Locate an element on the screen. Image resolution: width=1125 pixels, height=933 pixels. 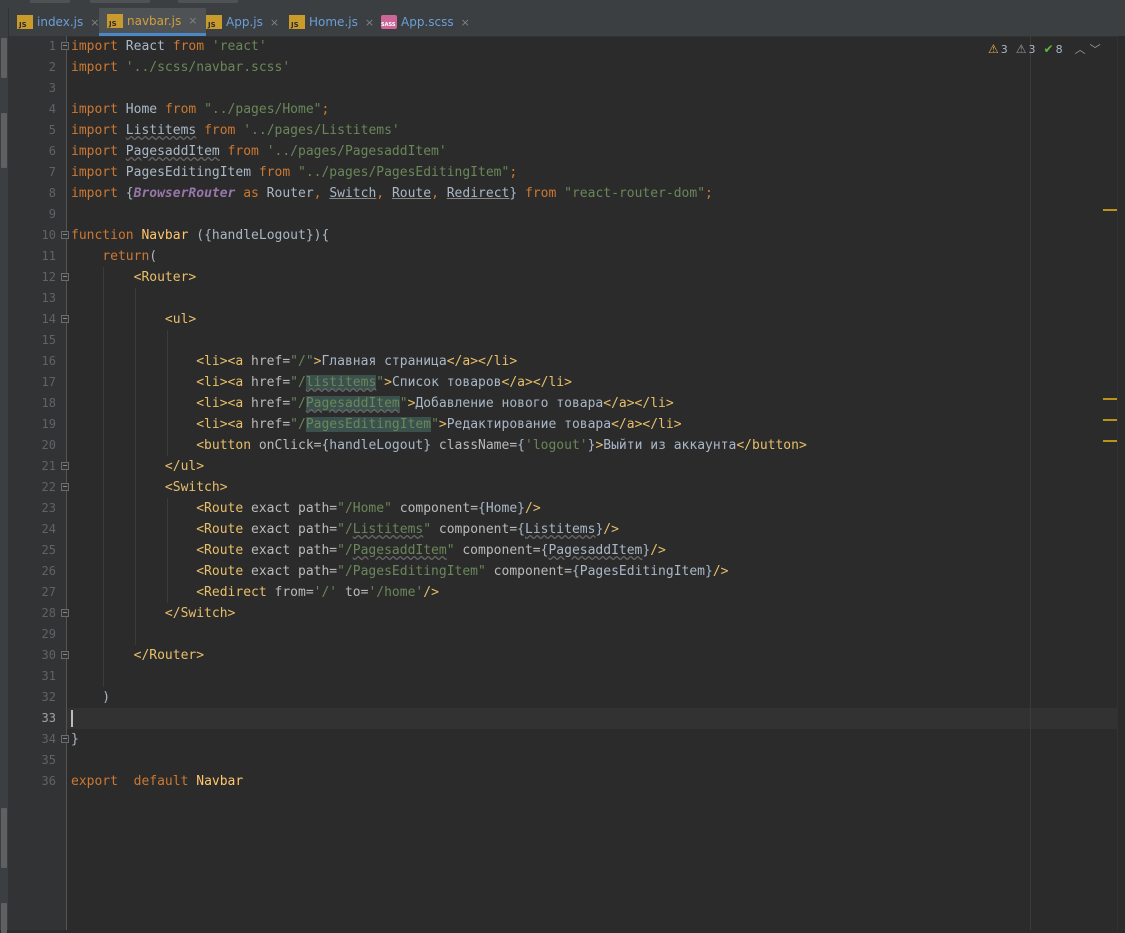
current-line-highlight is located at coordinates (592, 718).